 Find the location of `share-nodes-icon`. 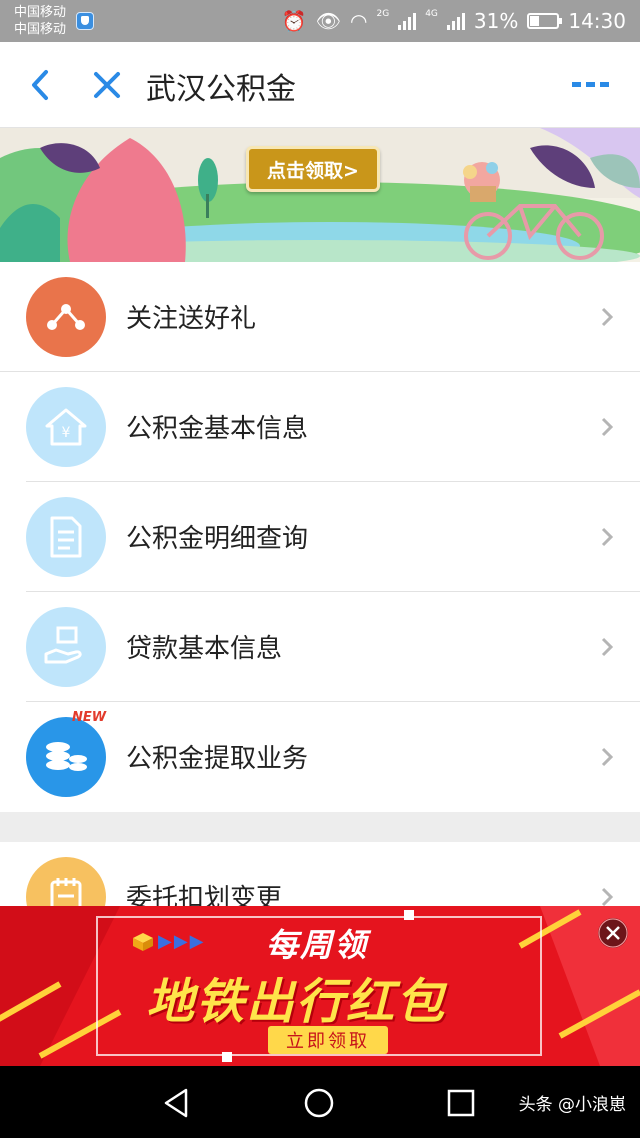

share-nodes-icon is located at coordinates (66, 317).